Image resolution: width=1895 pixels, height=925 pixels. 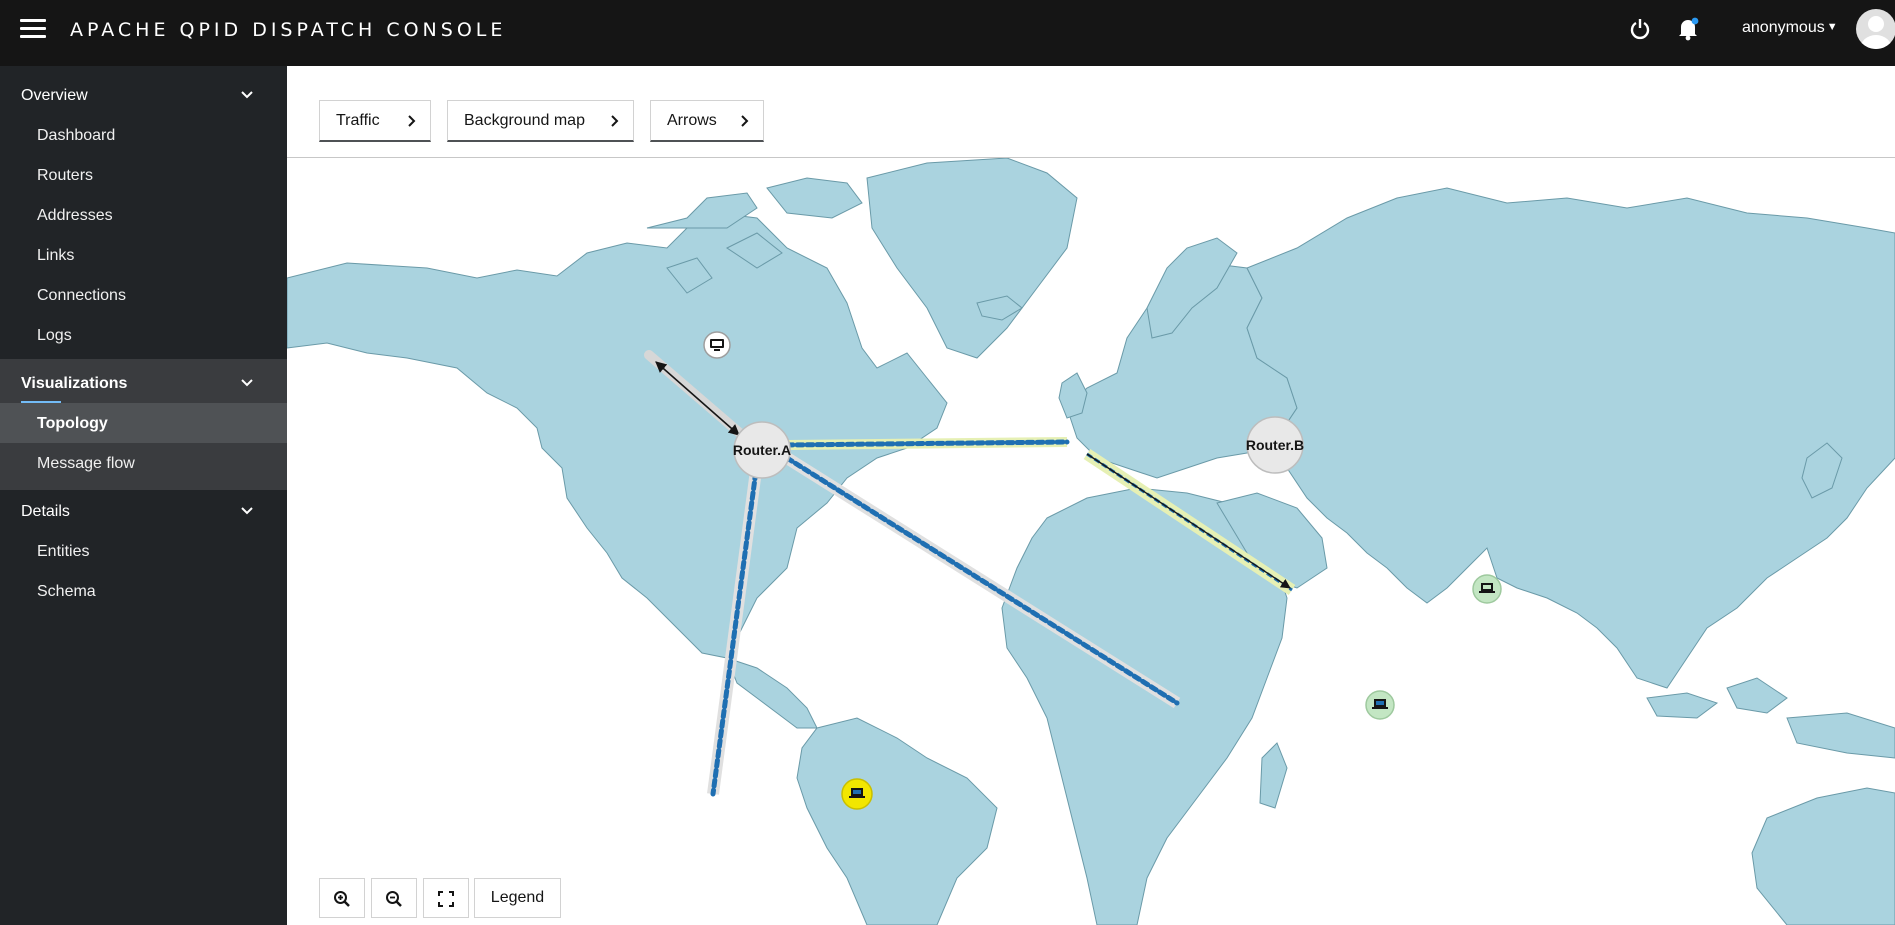 I want to click on fit-to-screen-button, so click(x=446, y=898).